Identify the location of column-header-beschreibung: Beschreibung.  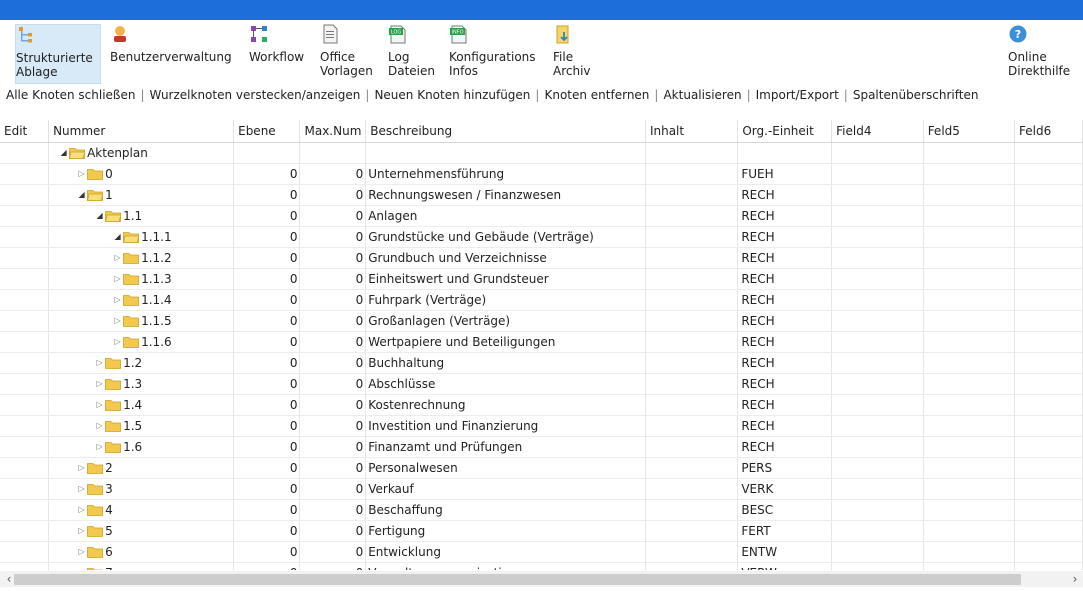
(505, 131).